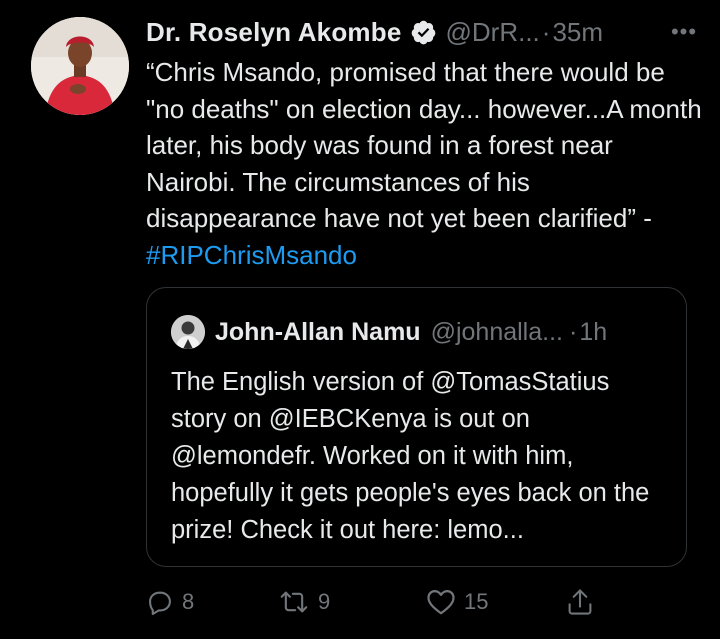 This screenshot has width=720, height=639. I want to click on share-icon, so click(580, 602).